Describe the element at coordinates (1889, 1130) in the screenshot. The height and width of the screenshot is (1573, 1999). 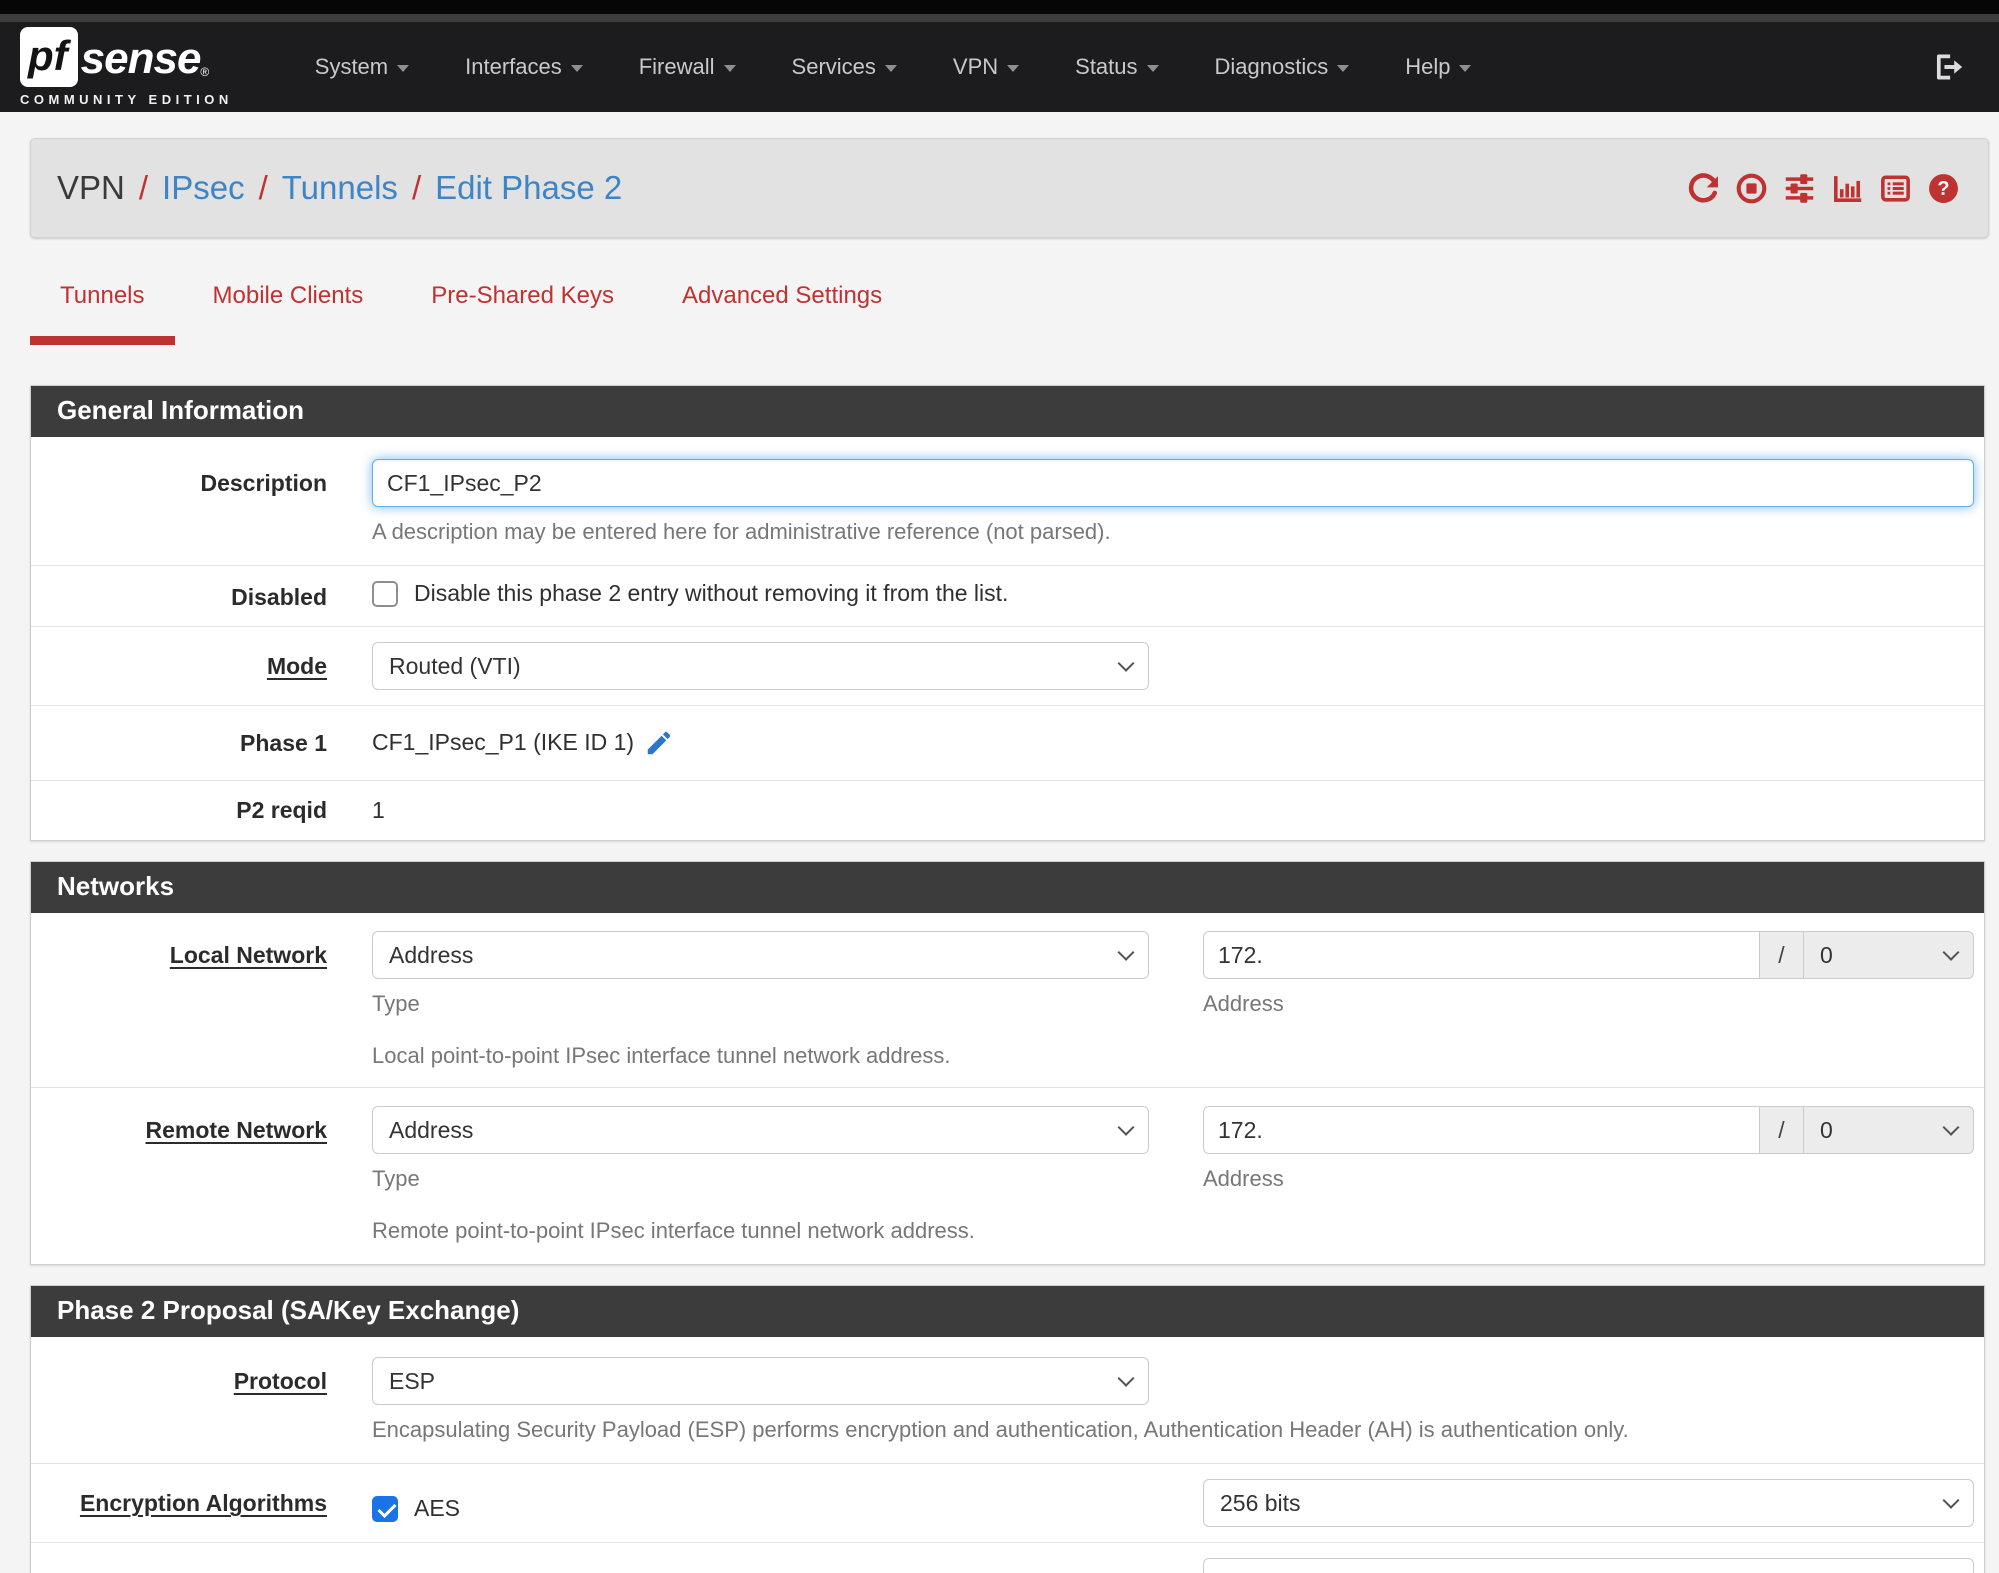
I see `remote-network-prefix-select: 0` at that location.